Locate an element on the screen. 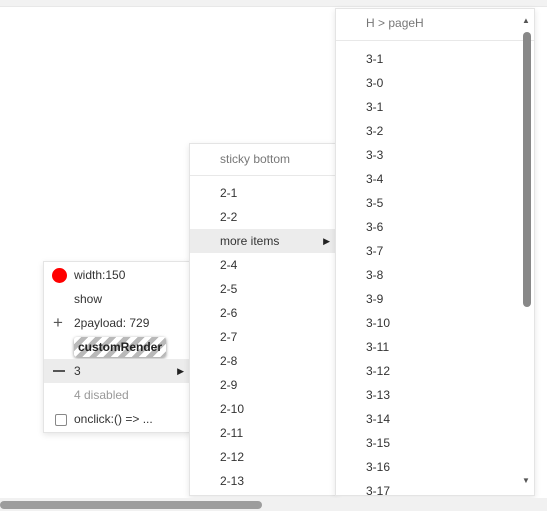  menu3-item: 3-3 is located at coordinates (426, 155).